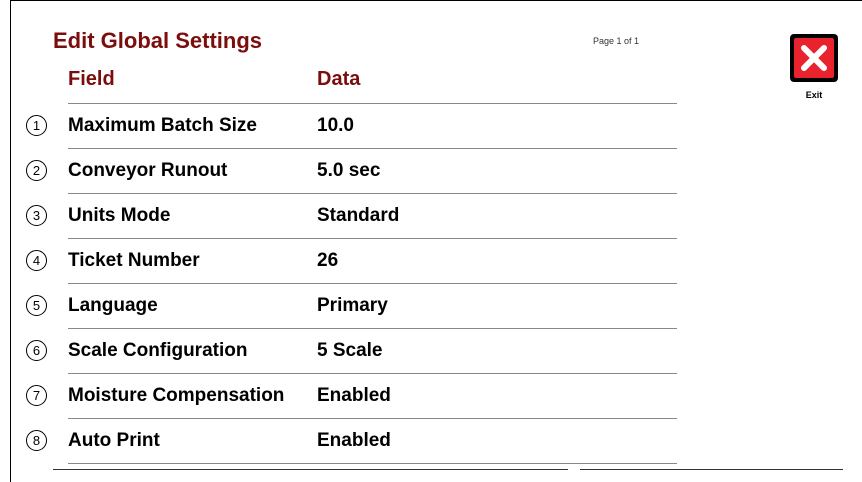 Image resolution: width=862 pixels, height=482 pixels. I want to click on column-header-field: Field, so click(91, 79).